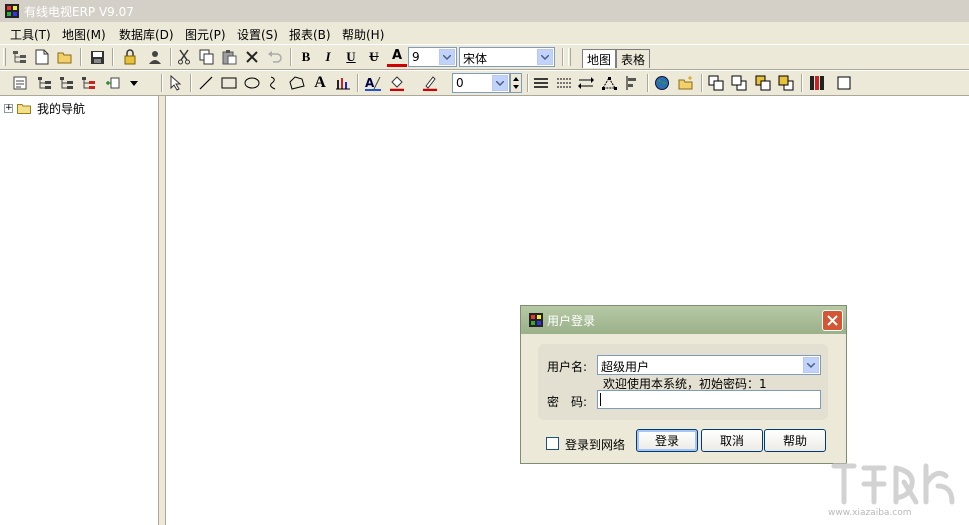  Describe the element at coordinates (130, 57) in the screenshot. I see `lock-button` at that location.